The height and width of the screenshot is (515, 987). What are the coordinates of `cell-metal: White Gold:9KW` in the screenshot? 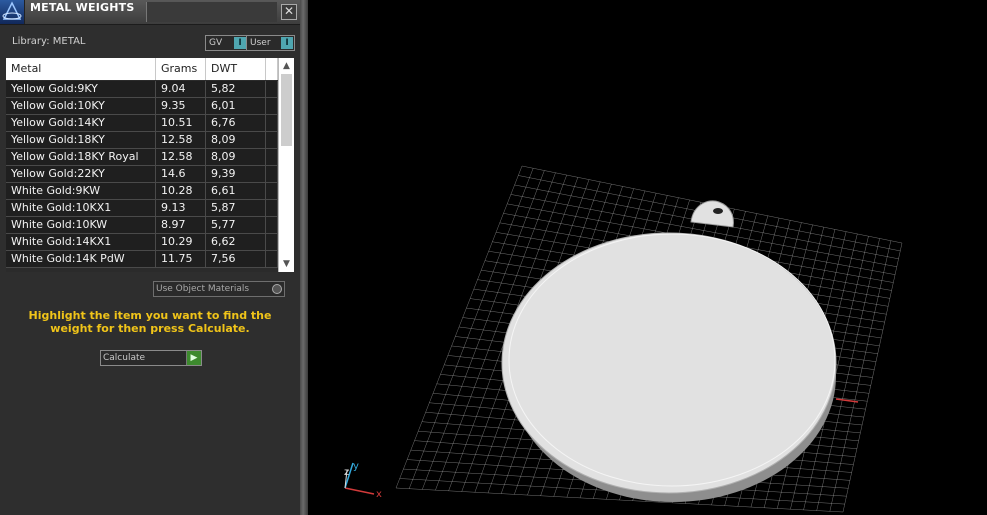 It's located at (81, 191).